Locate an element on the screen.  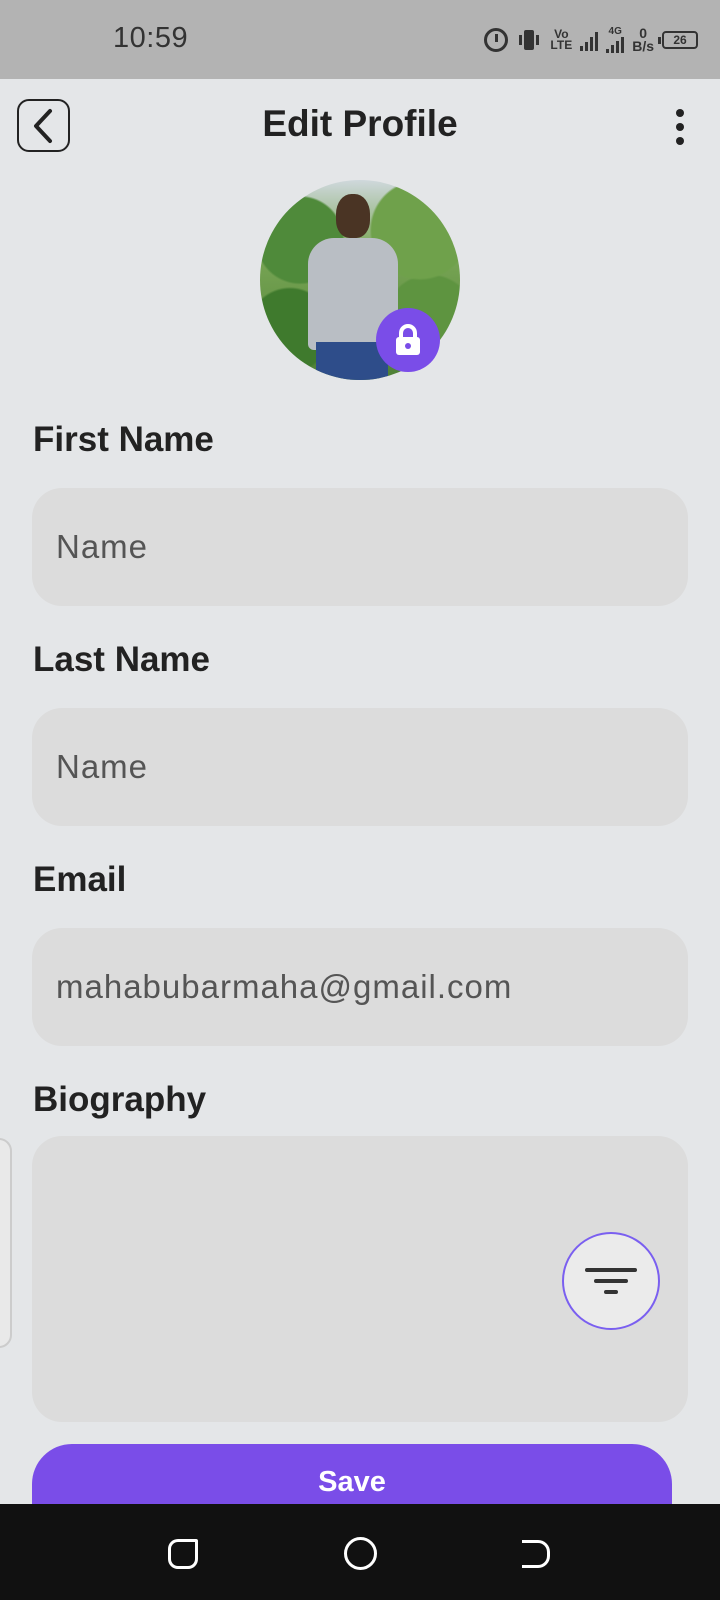
system-nav-bar is located at coordinates (360, 1552).